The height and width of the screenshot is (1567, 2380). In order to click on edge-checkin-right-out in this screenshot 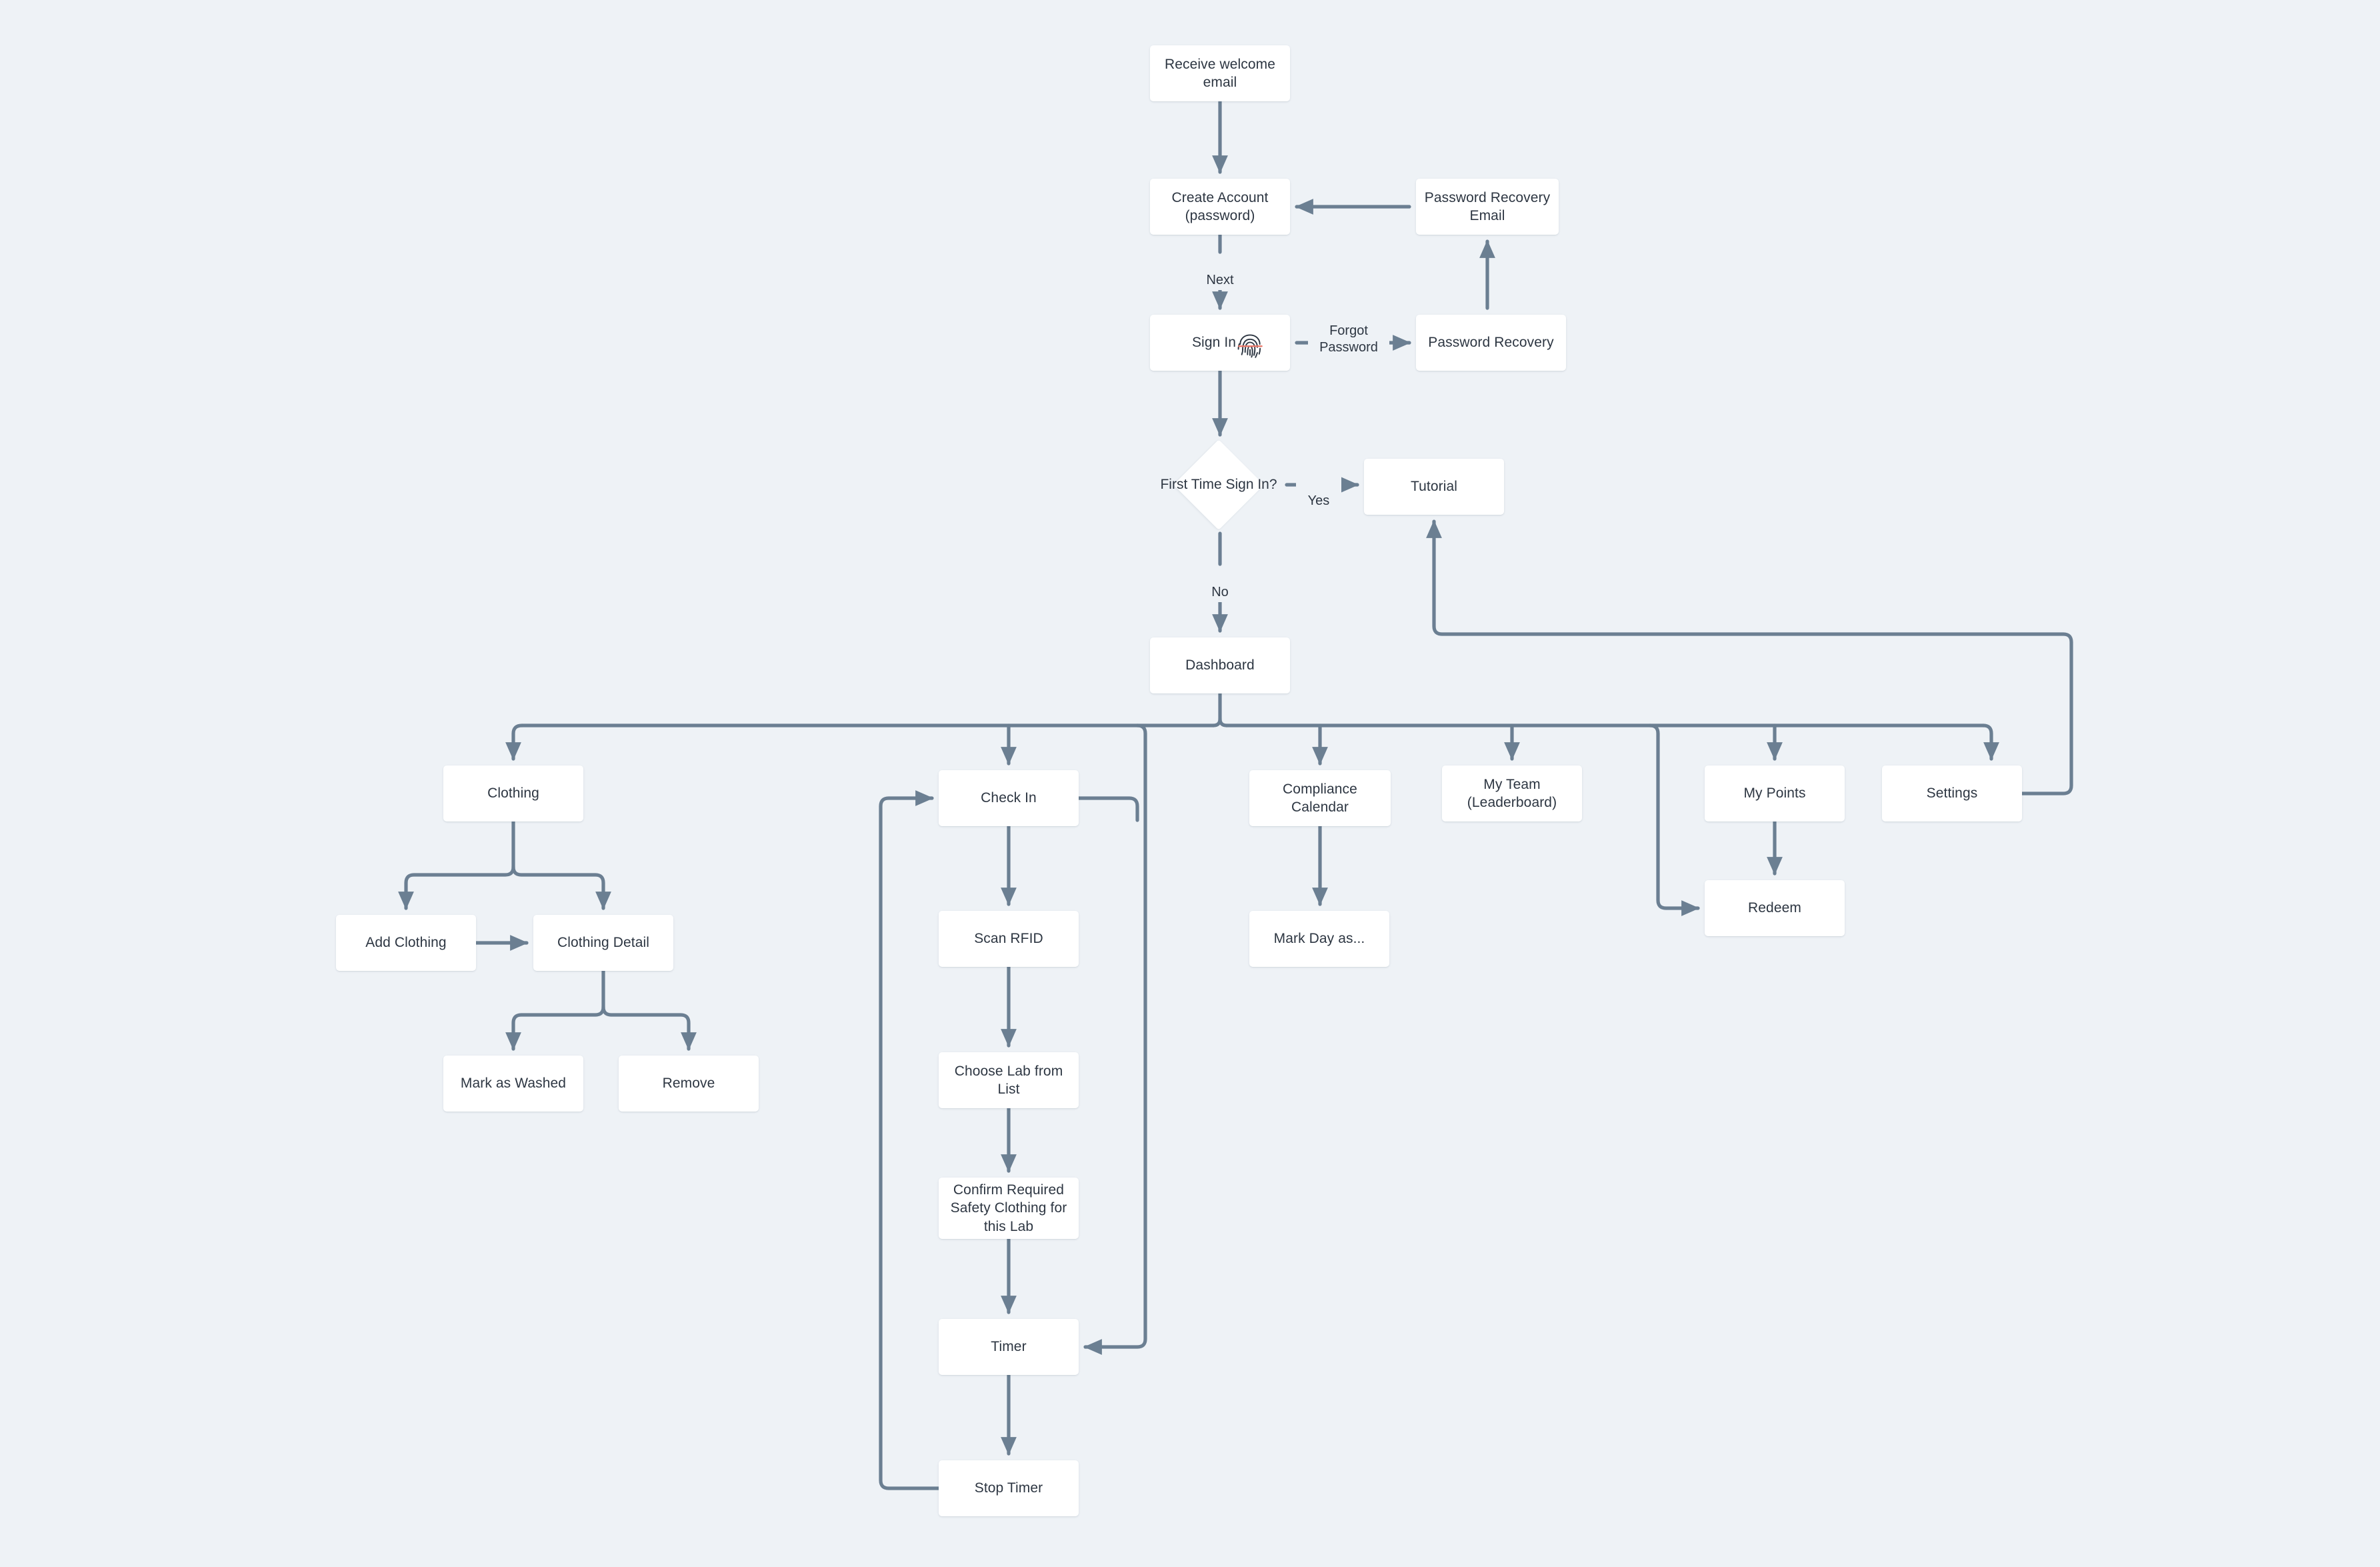, I will do `click(1108, 809)`.